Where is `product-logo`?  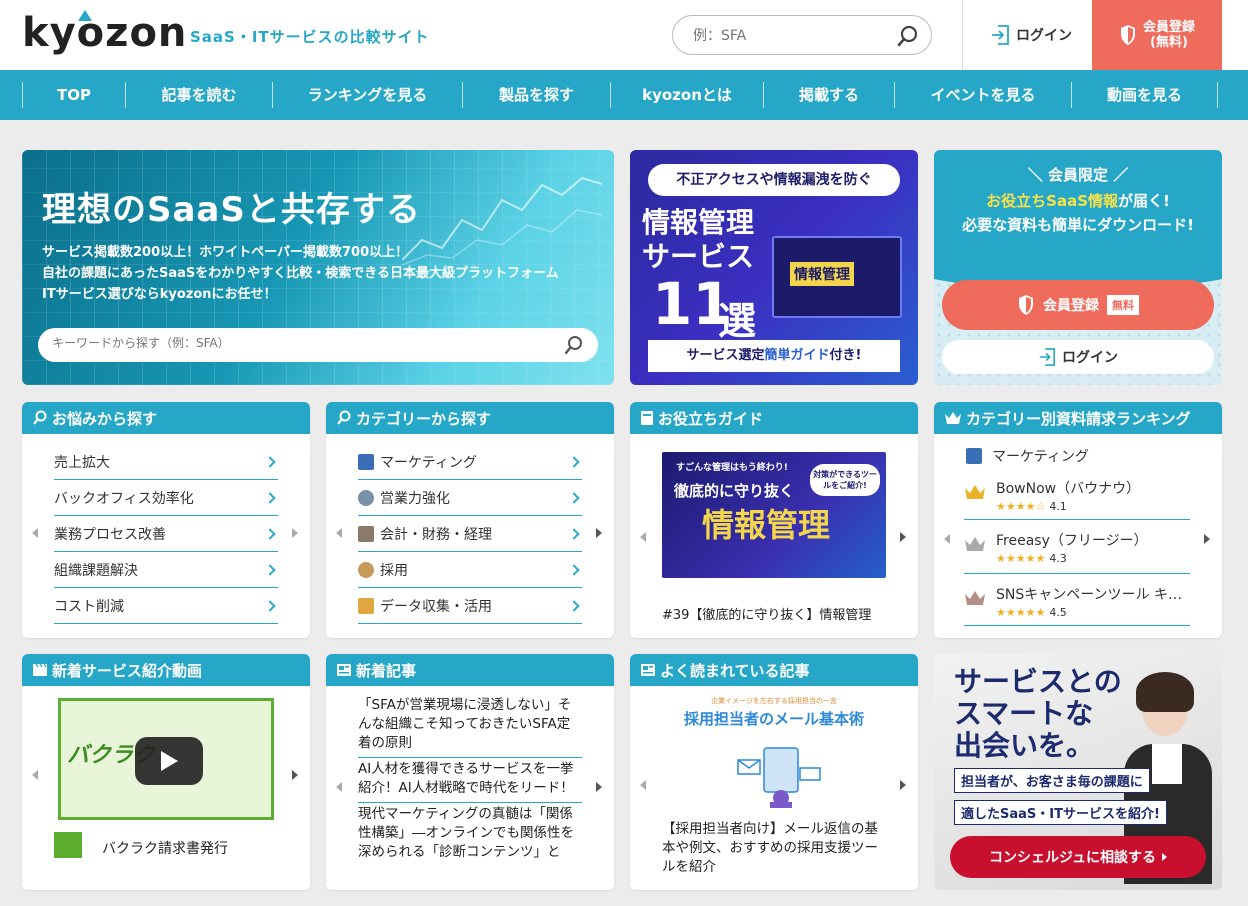 product-logo is located at coordinates (68, 845).